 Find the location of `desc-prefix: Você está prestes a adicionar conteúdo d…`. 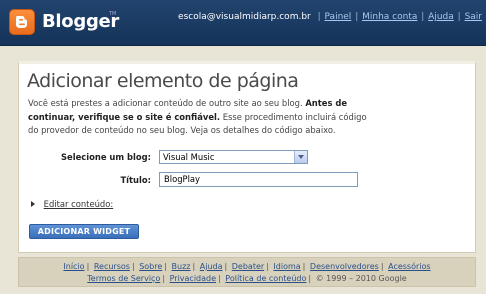

desc-prefix: Você está prestes a adicionar conteúdo d… is located at coordinates (165, 103).